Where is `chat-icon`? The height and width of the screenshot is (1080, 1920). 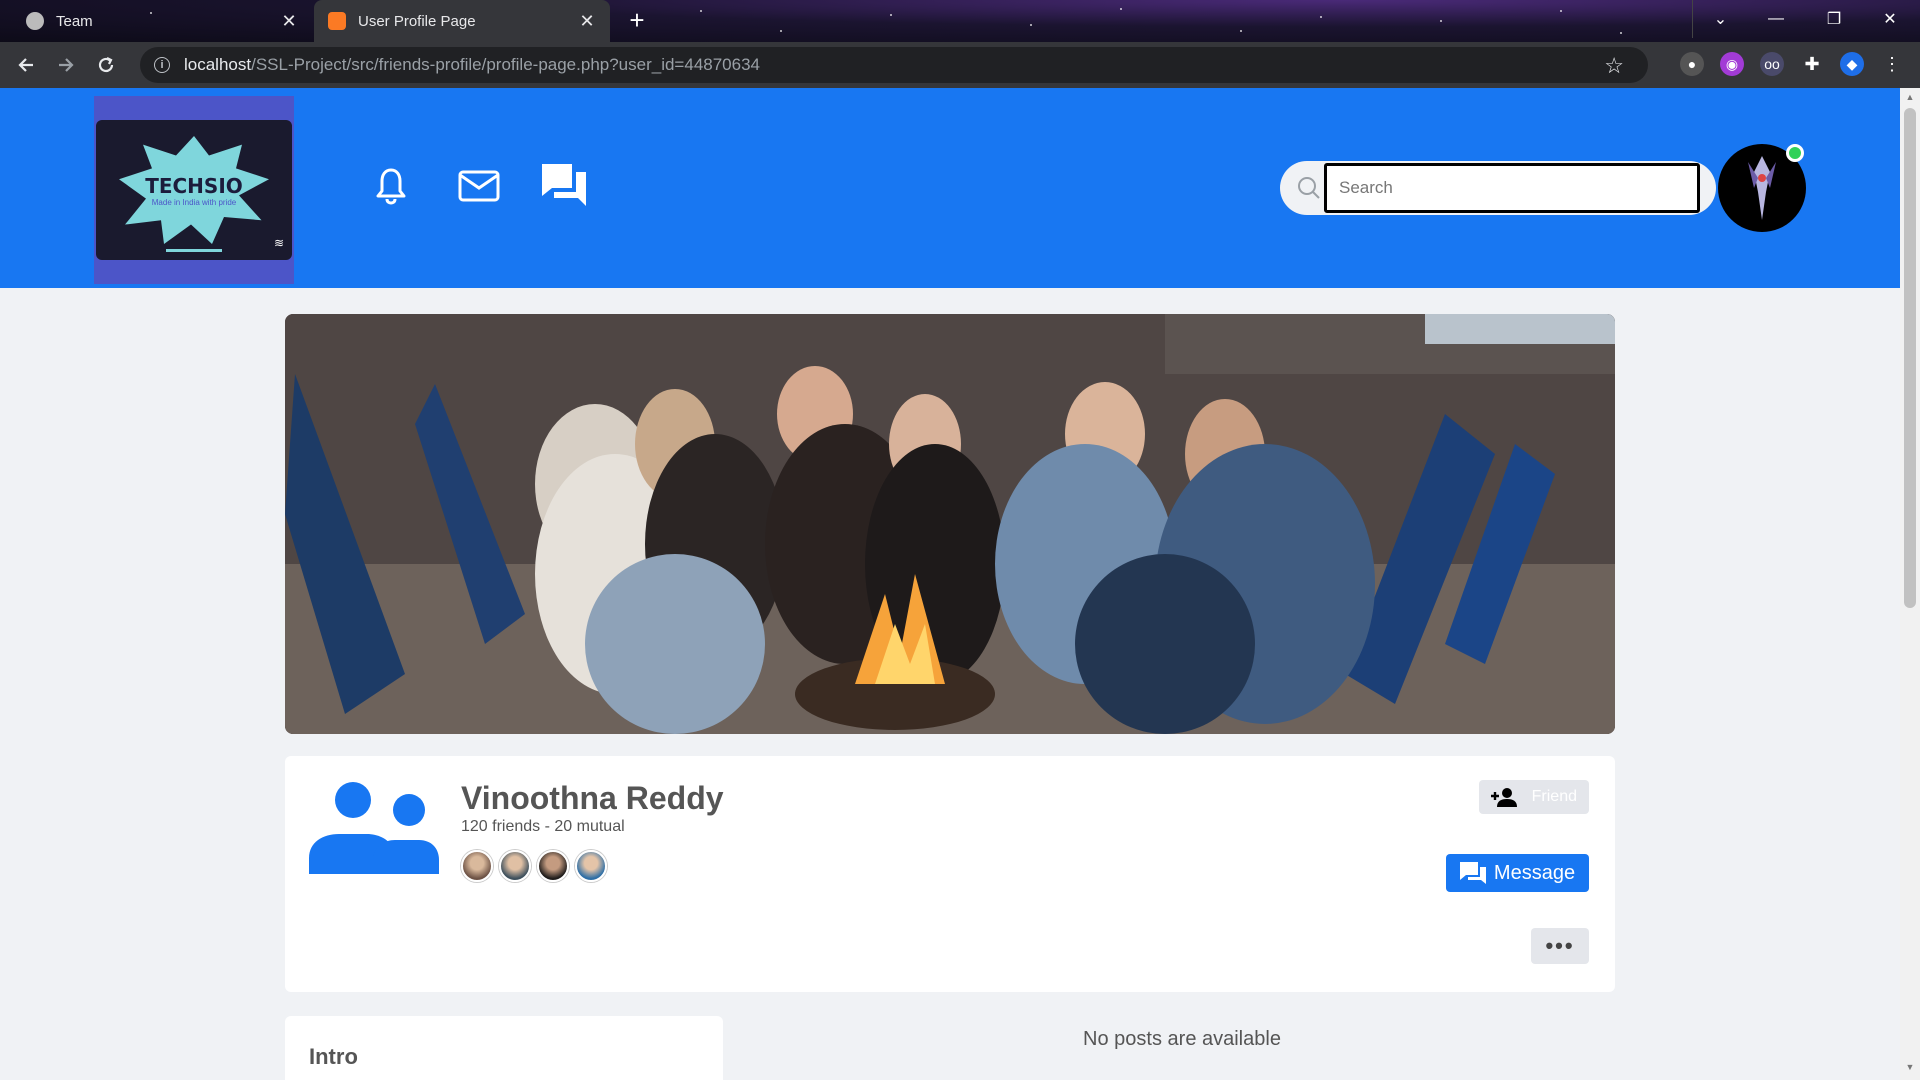
chat-icon is located at coordinates (564, 187).